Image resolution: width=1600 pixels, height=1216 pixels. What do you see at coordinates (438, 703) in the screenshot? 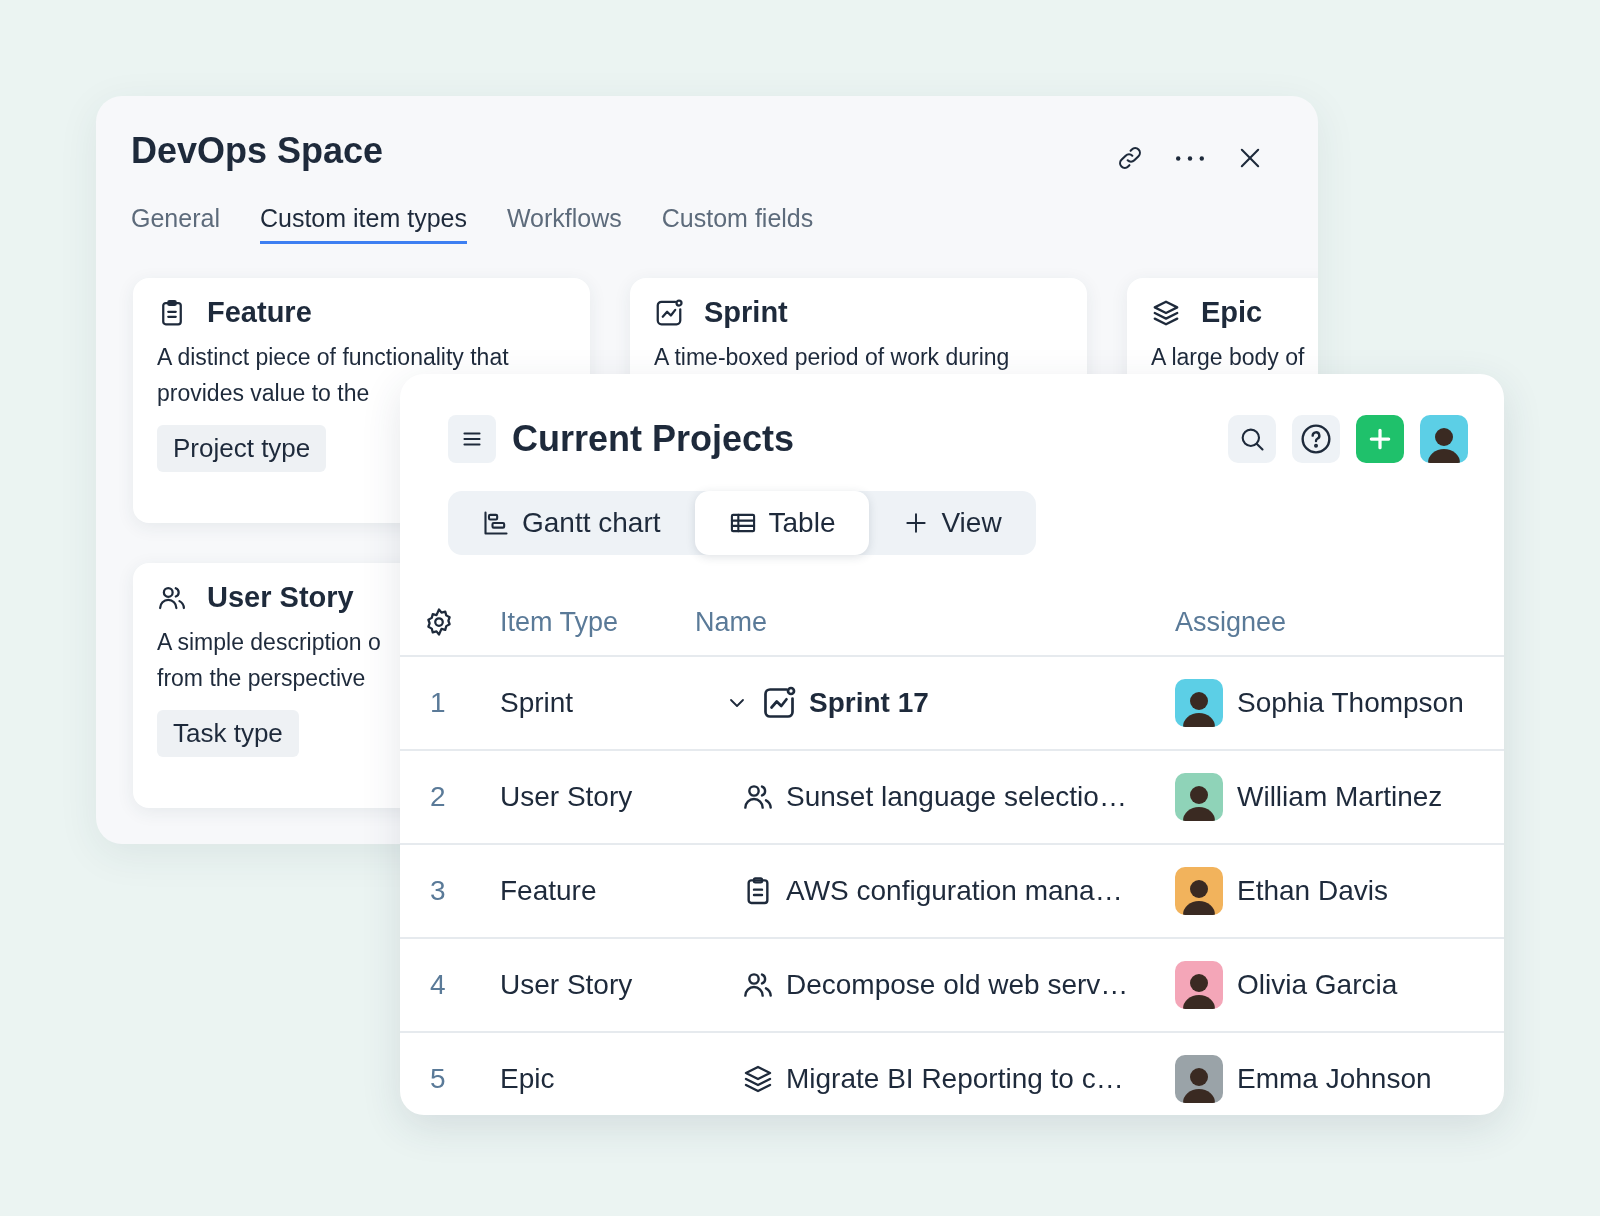
I see `row-number: 1` at bounding box center [438, 703].